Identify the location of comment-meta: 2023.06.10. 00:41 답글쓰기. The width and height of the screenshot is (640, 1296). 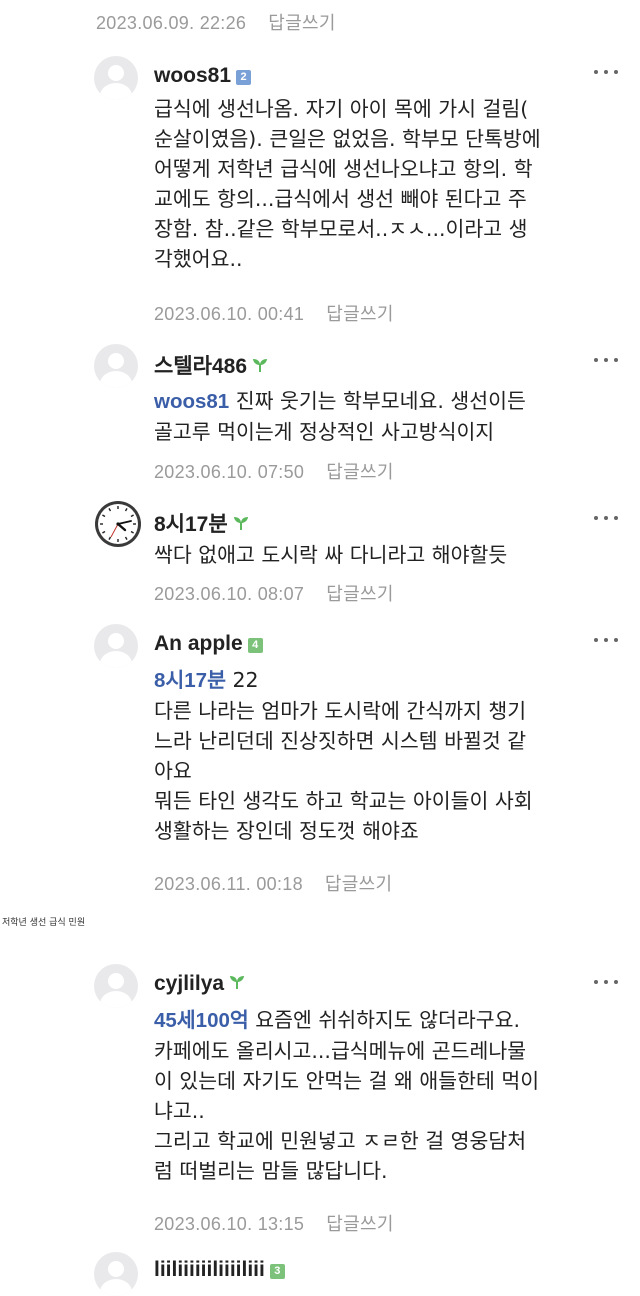
(274, 313).